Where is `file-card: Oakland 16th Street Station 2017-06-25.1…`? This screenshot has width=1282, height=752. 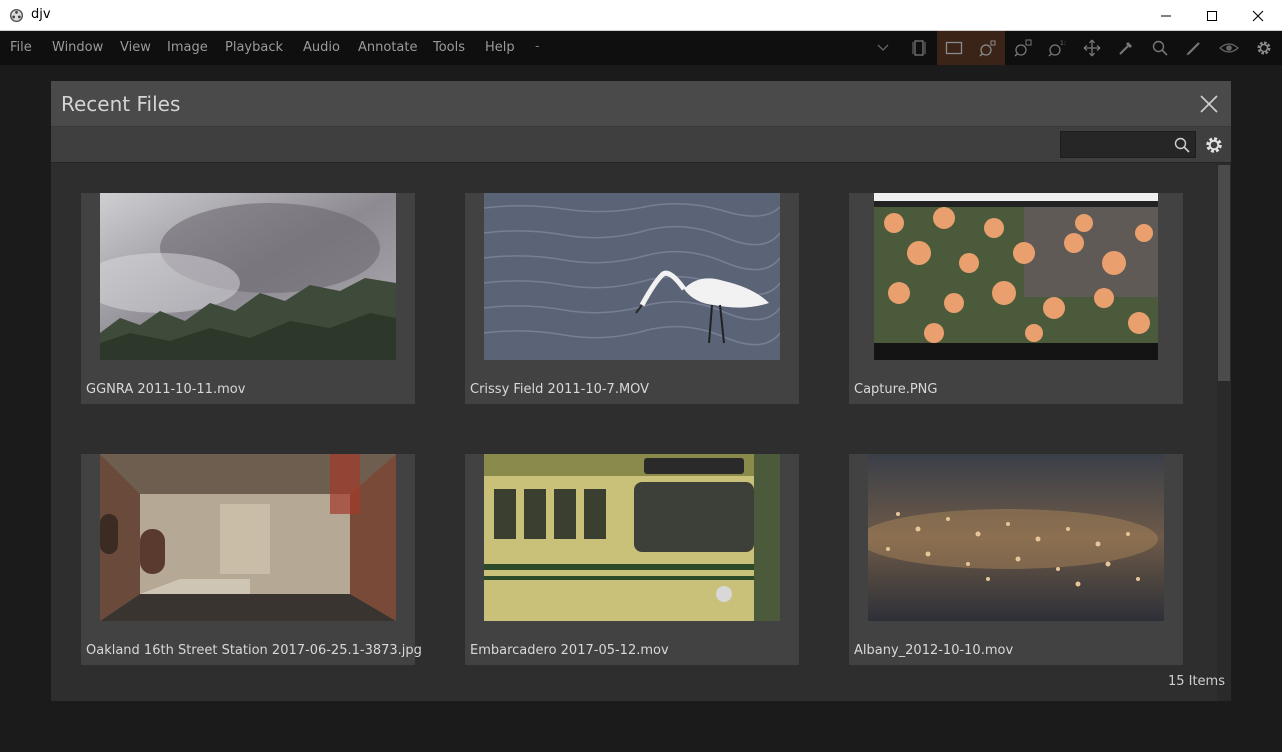 file-card: Oakland 16th Street Station 2017-06-25.1… is located at coordinates (251, 559).